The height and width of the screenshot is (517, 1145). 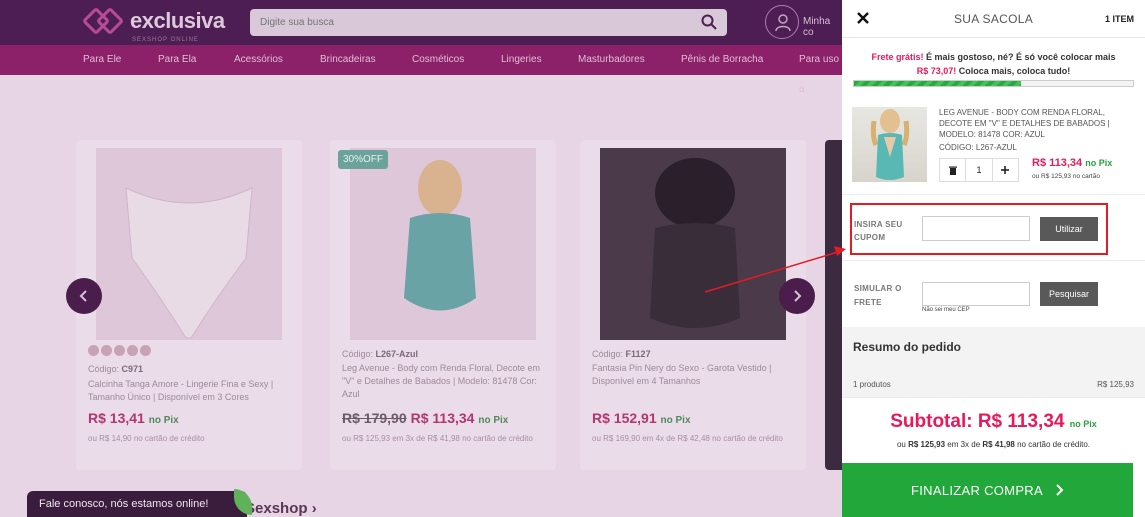 I want to click on cart-item-image, so click(x=889, y=144).